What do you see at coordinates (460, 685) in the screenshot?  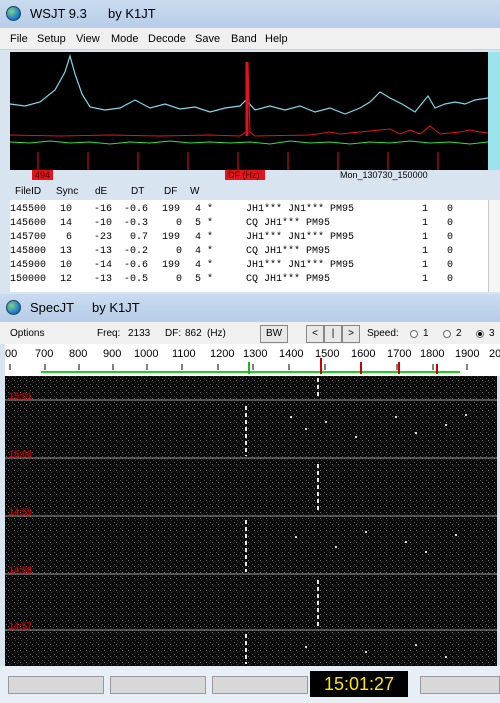 I see `zero-slider` at bounding box center [460, 685].